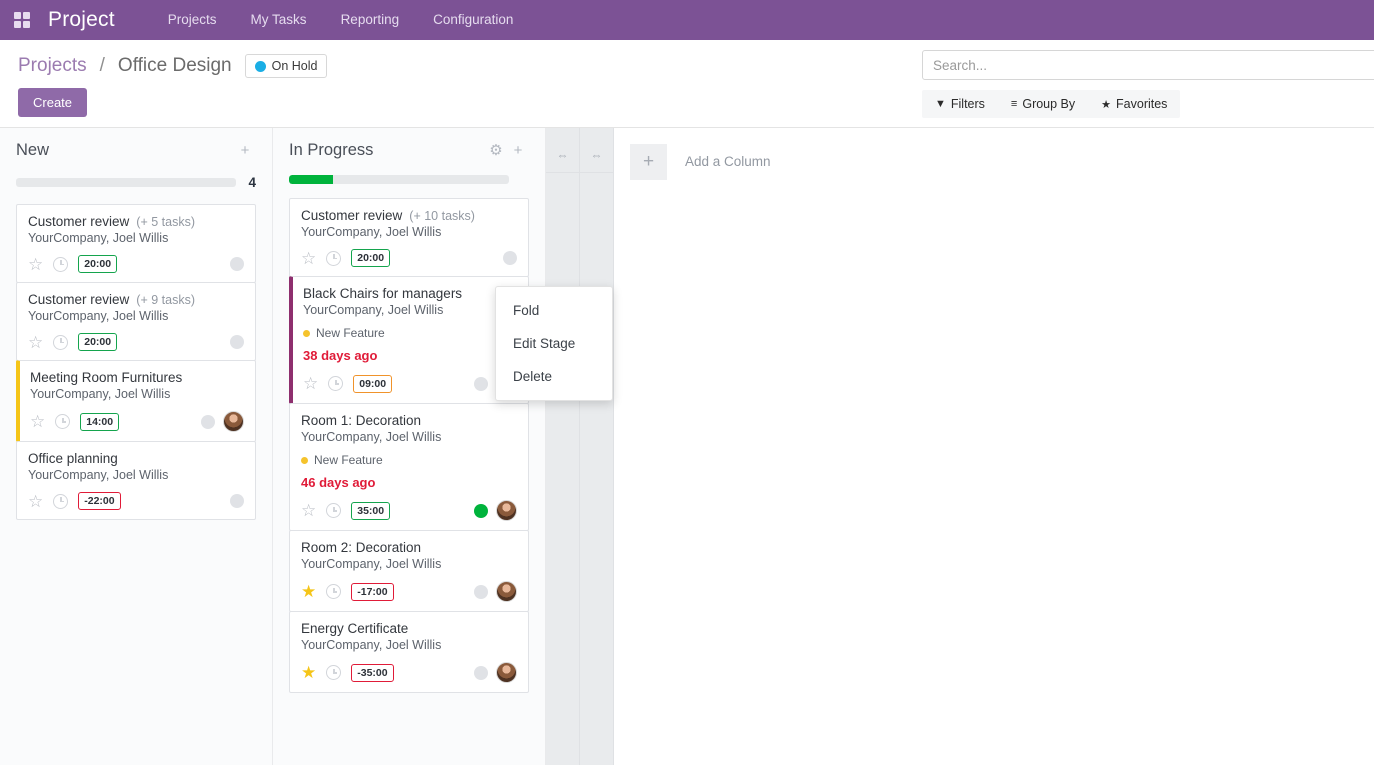  Describe the element at coordinates (304, 460) in the screenshot. I see `tag-dot-icon` at that location.